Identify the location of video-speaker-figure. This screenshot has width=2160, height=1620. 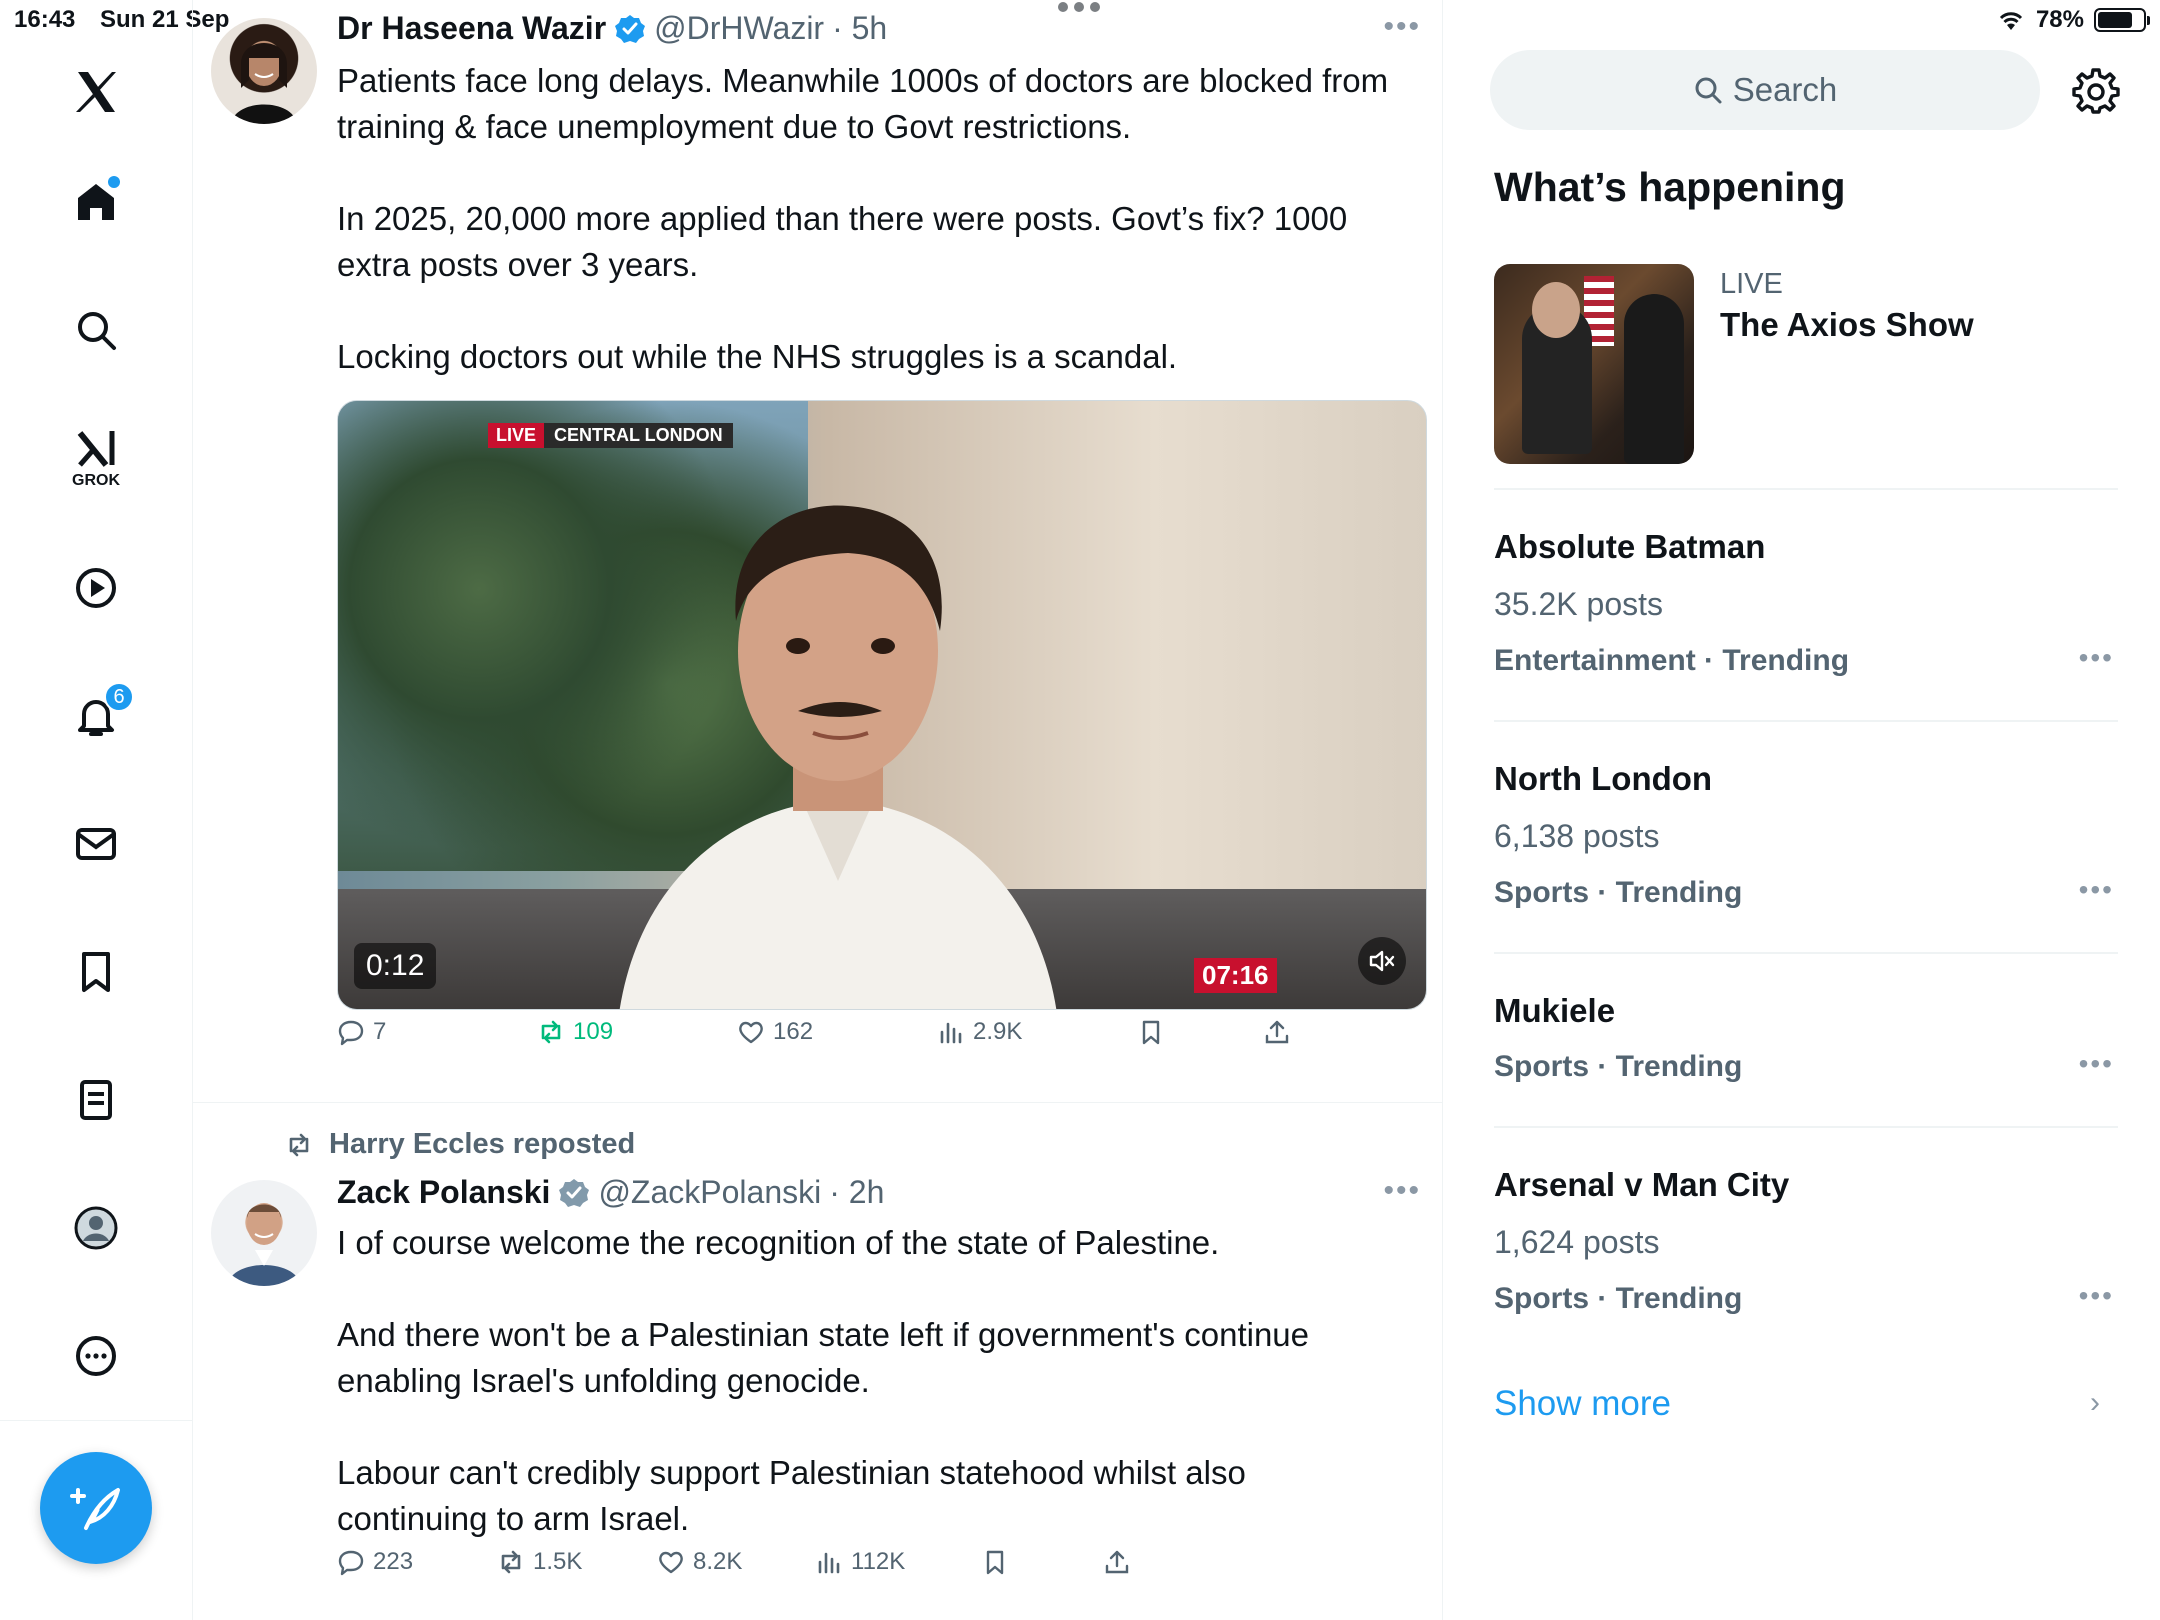
(838, 757).